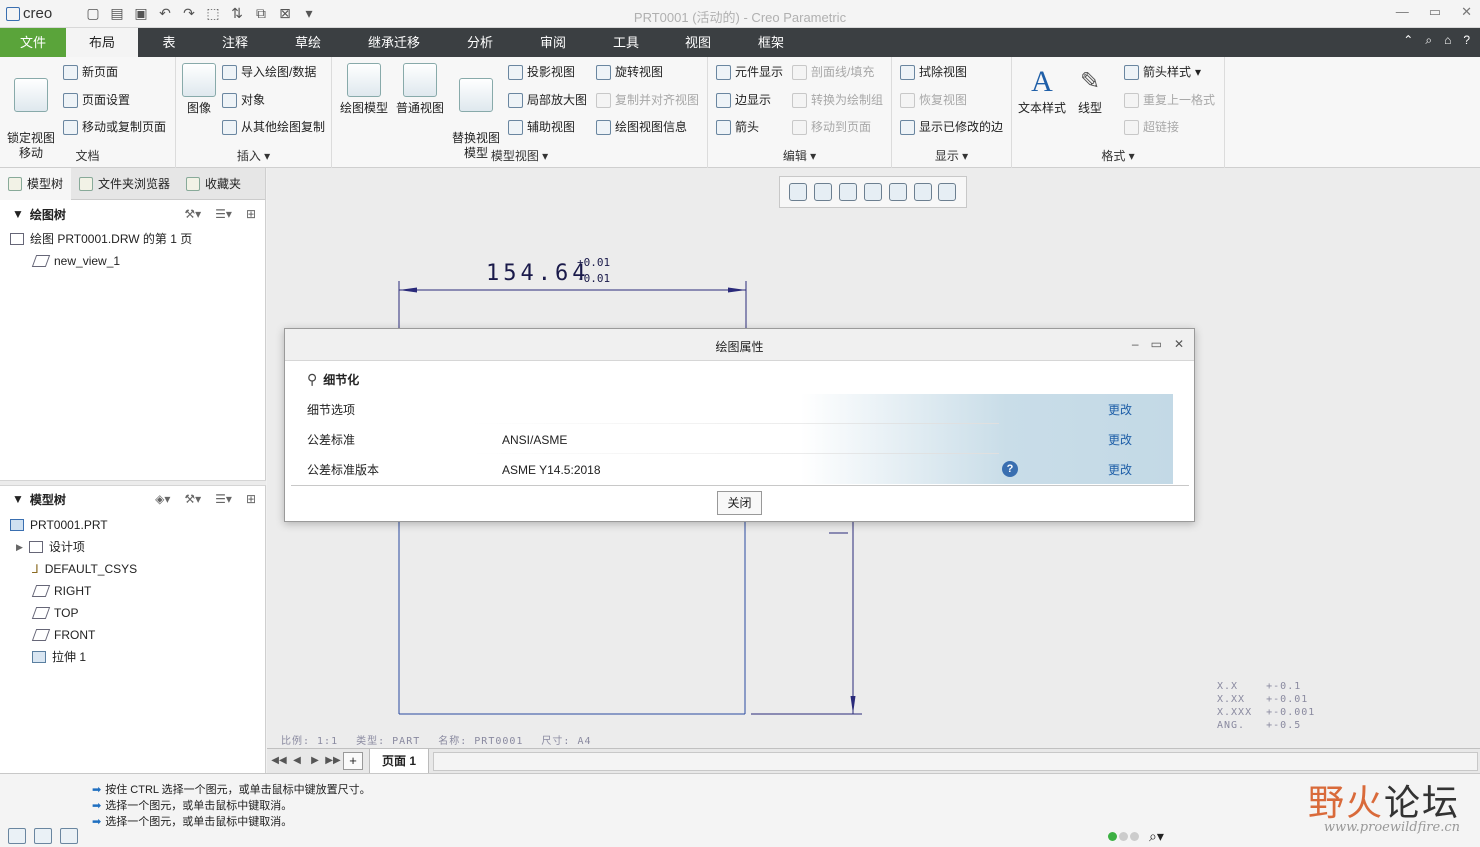 The height and width of the screenshot is (847, 1480). Describe the element at coordinates (823, 192) in the screenshot. I see `zoom-in-icon` at that location.